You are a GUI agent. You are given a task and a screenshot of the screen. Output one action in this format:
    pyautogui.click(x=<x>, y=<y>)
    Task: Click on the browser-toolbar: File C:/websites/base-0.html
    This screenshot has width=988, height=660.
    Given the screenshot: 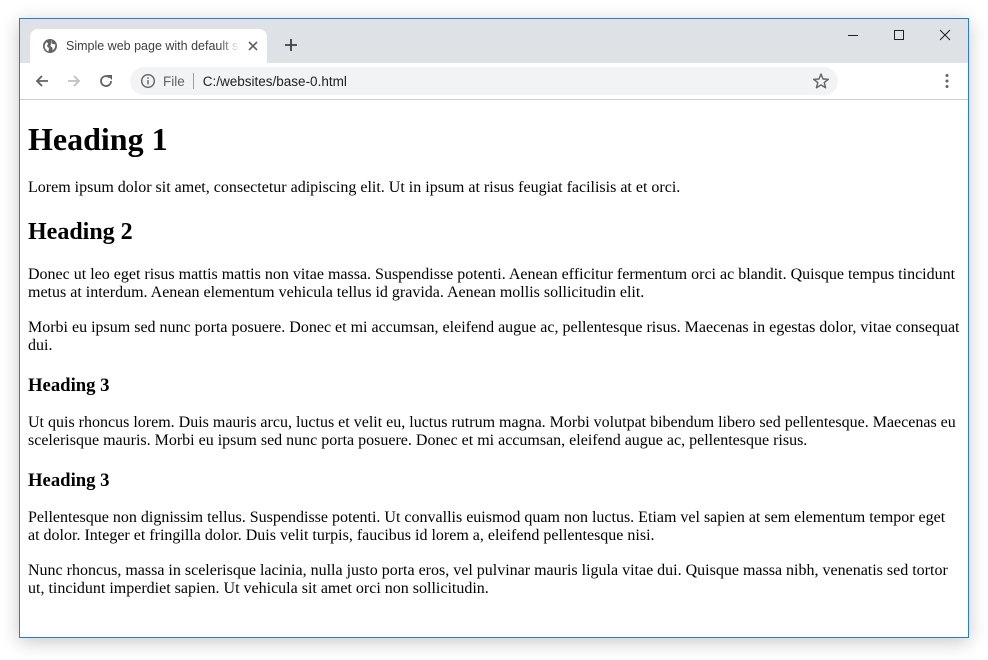 What is the action you would take?
    pyautogui.click(x=494, y=81)
    